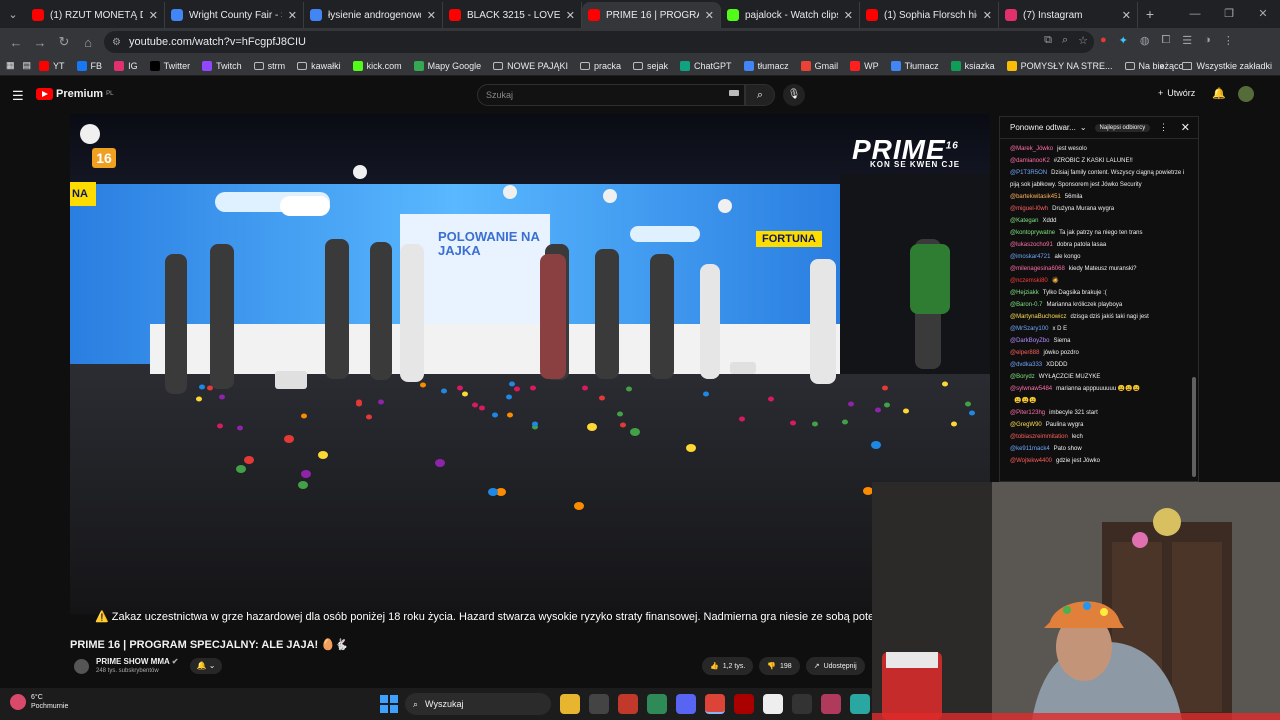 The height and width of the screenshot is (720, 1280). I want to click on bookmark-item: kawałki, so click(319, 66).